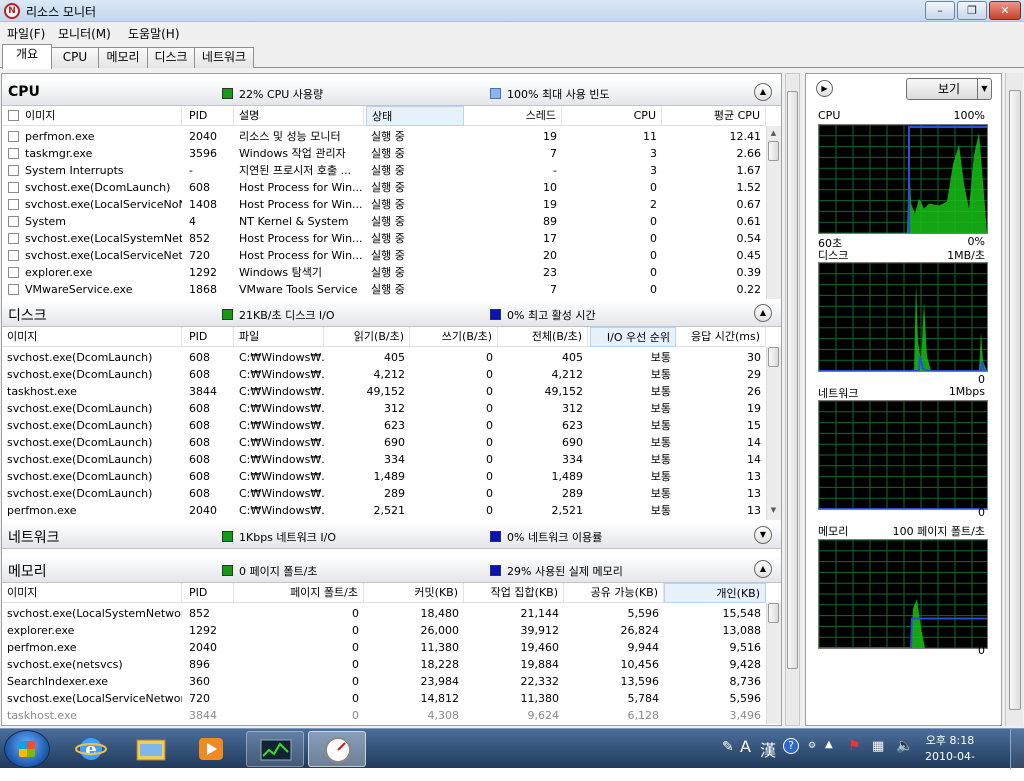 This screenshot has width=1024, height=781. Describe the element at coordinates (773, 663) in the screenshot. I see `memory-scrollbar: ▲` at that location.